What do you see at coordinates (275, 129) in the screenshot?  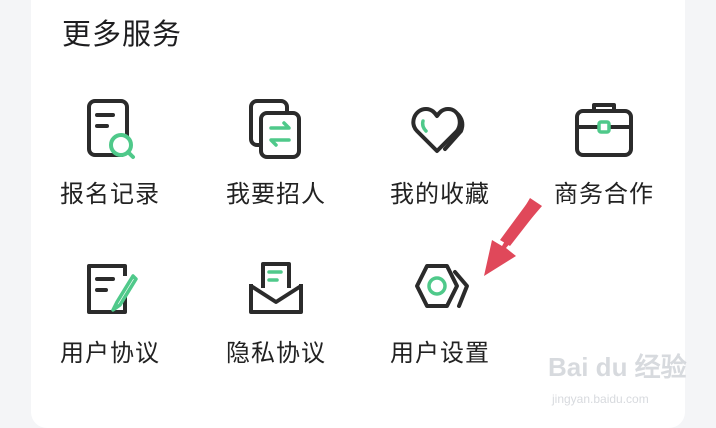 I see `recruit-swap-icon` at bounding box center [275, 129].